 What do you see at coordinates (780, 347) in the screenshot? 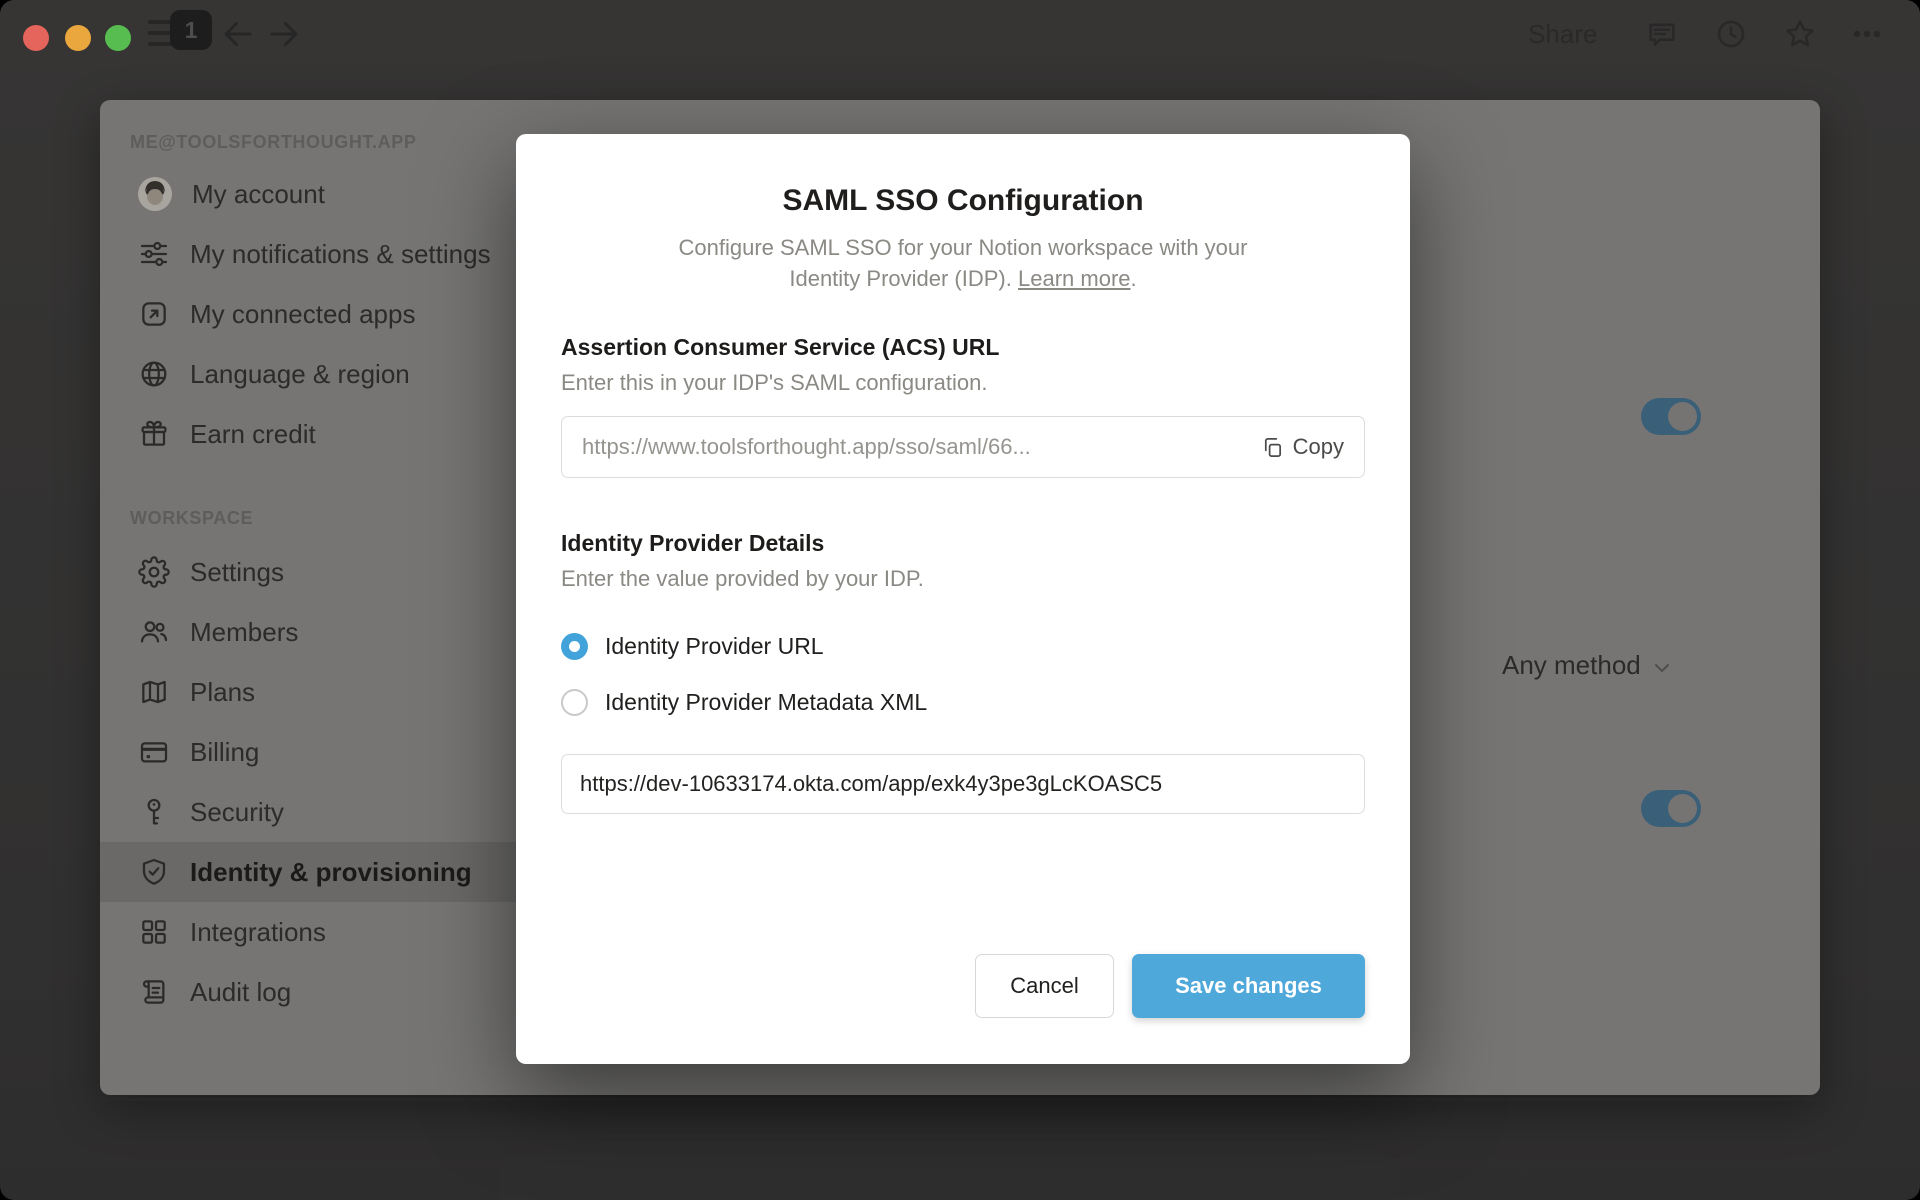
I see `acs-url-heading: Assertion Consumer Service (ACS) URL` at bounding box center [780, 347].